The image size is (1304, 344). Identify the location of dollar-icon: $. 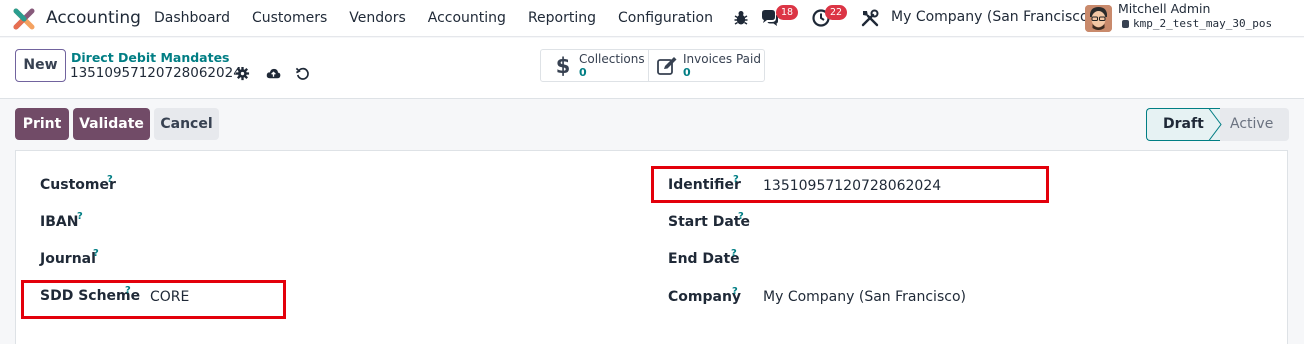
(563, 66).